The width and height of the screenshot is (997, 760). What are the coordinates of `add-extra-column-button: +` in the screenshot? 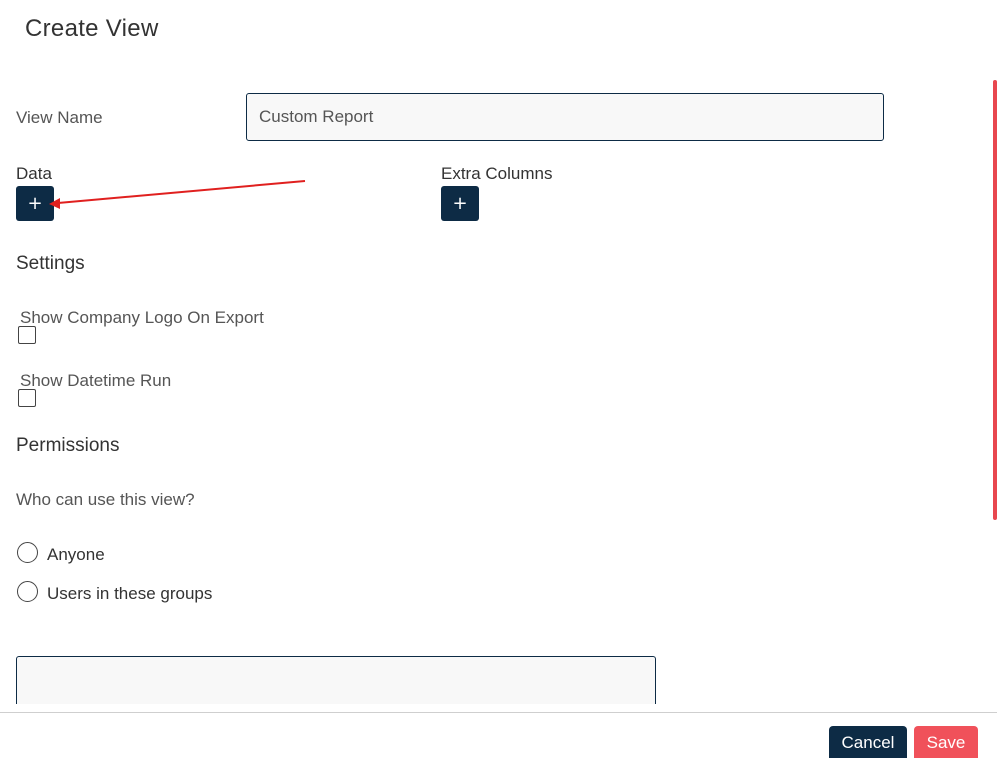 It's located at (460, 203).